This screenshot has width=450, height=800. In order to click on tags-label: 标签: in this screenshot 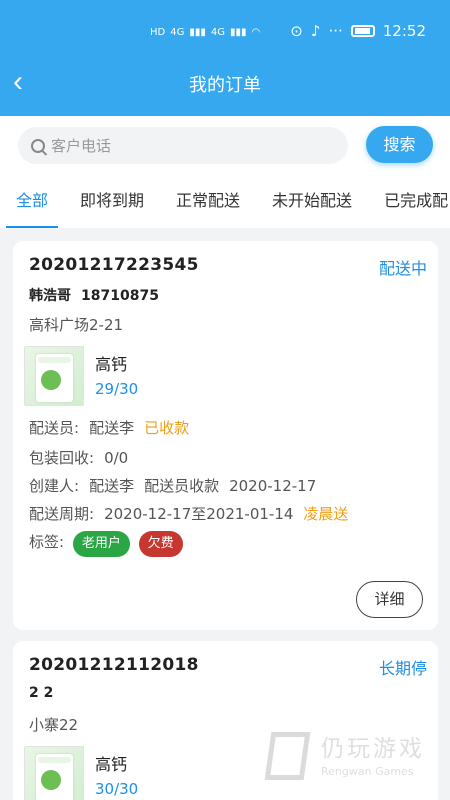, I will do `click(47, 542)`.